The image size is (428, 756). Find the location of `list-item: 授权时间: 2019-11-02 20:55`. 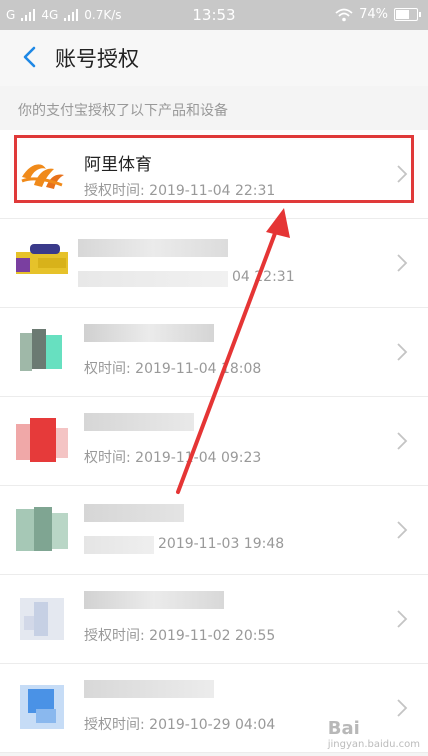

list-item: 授权时间: 2019-11-02 20:55 is located at coordinates (214, 619).